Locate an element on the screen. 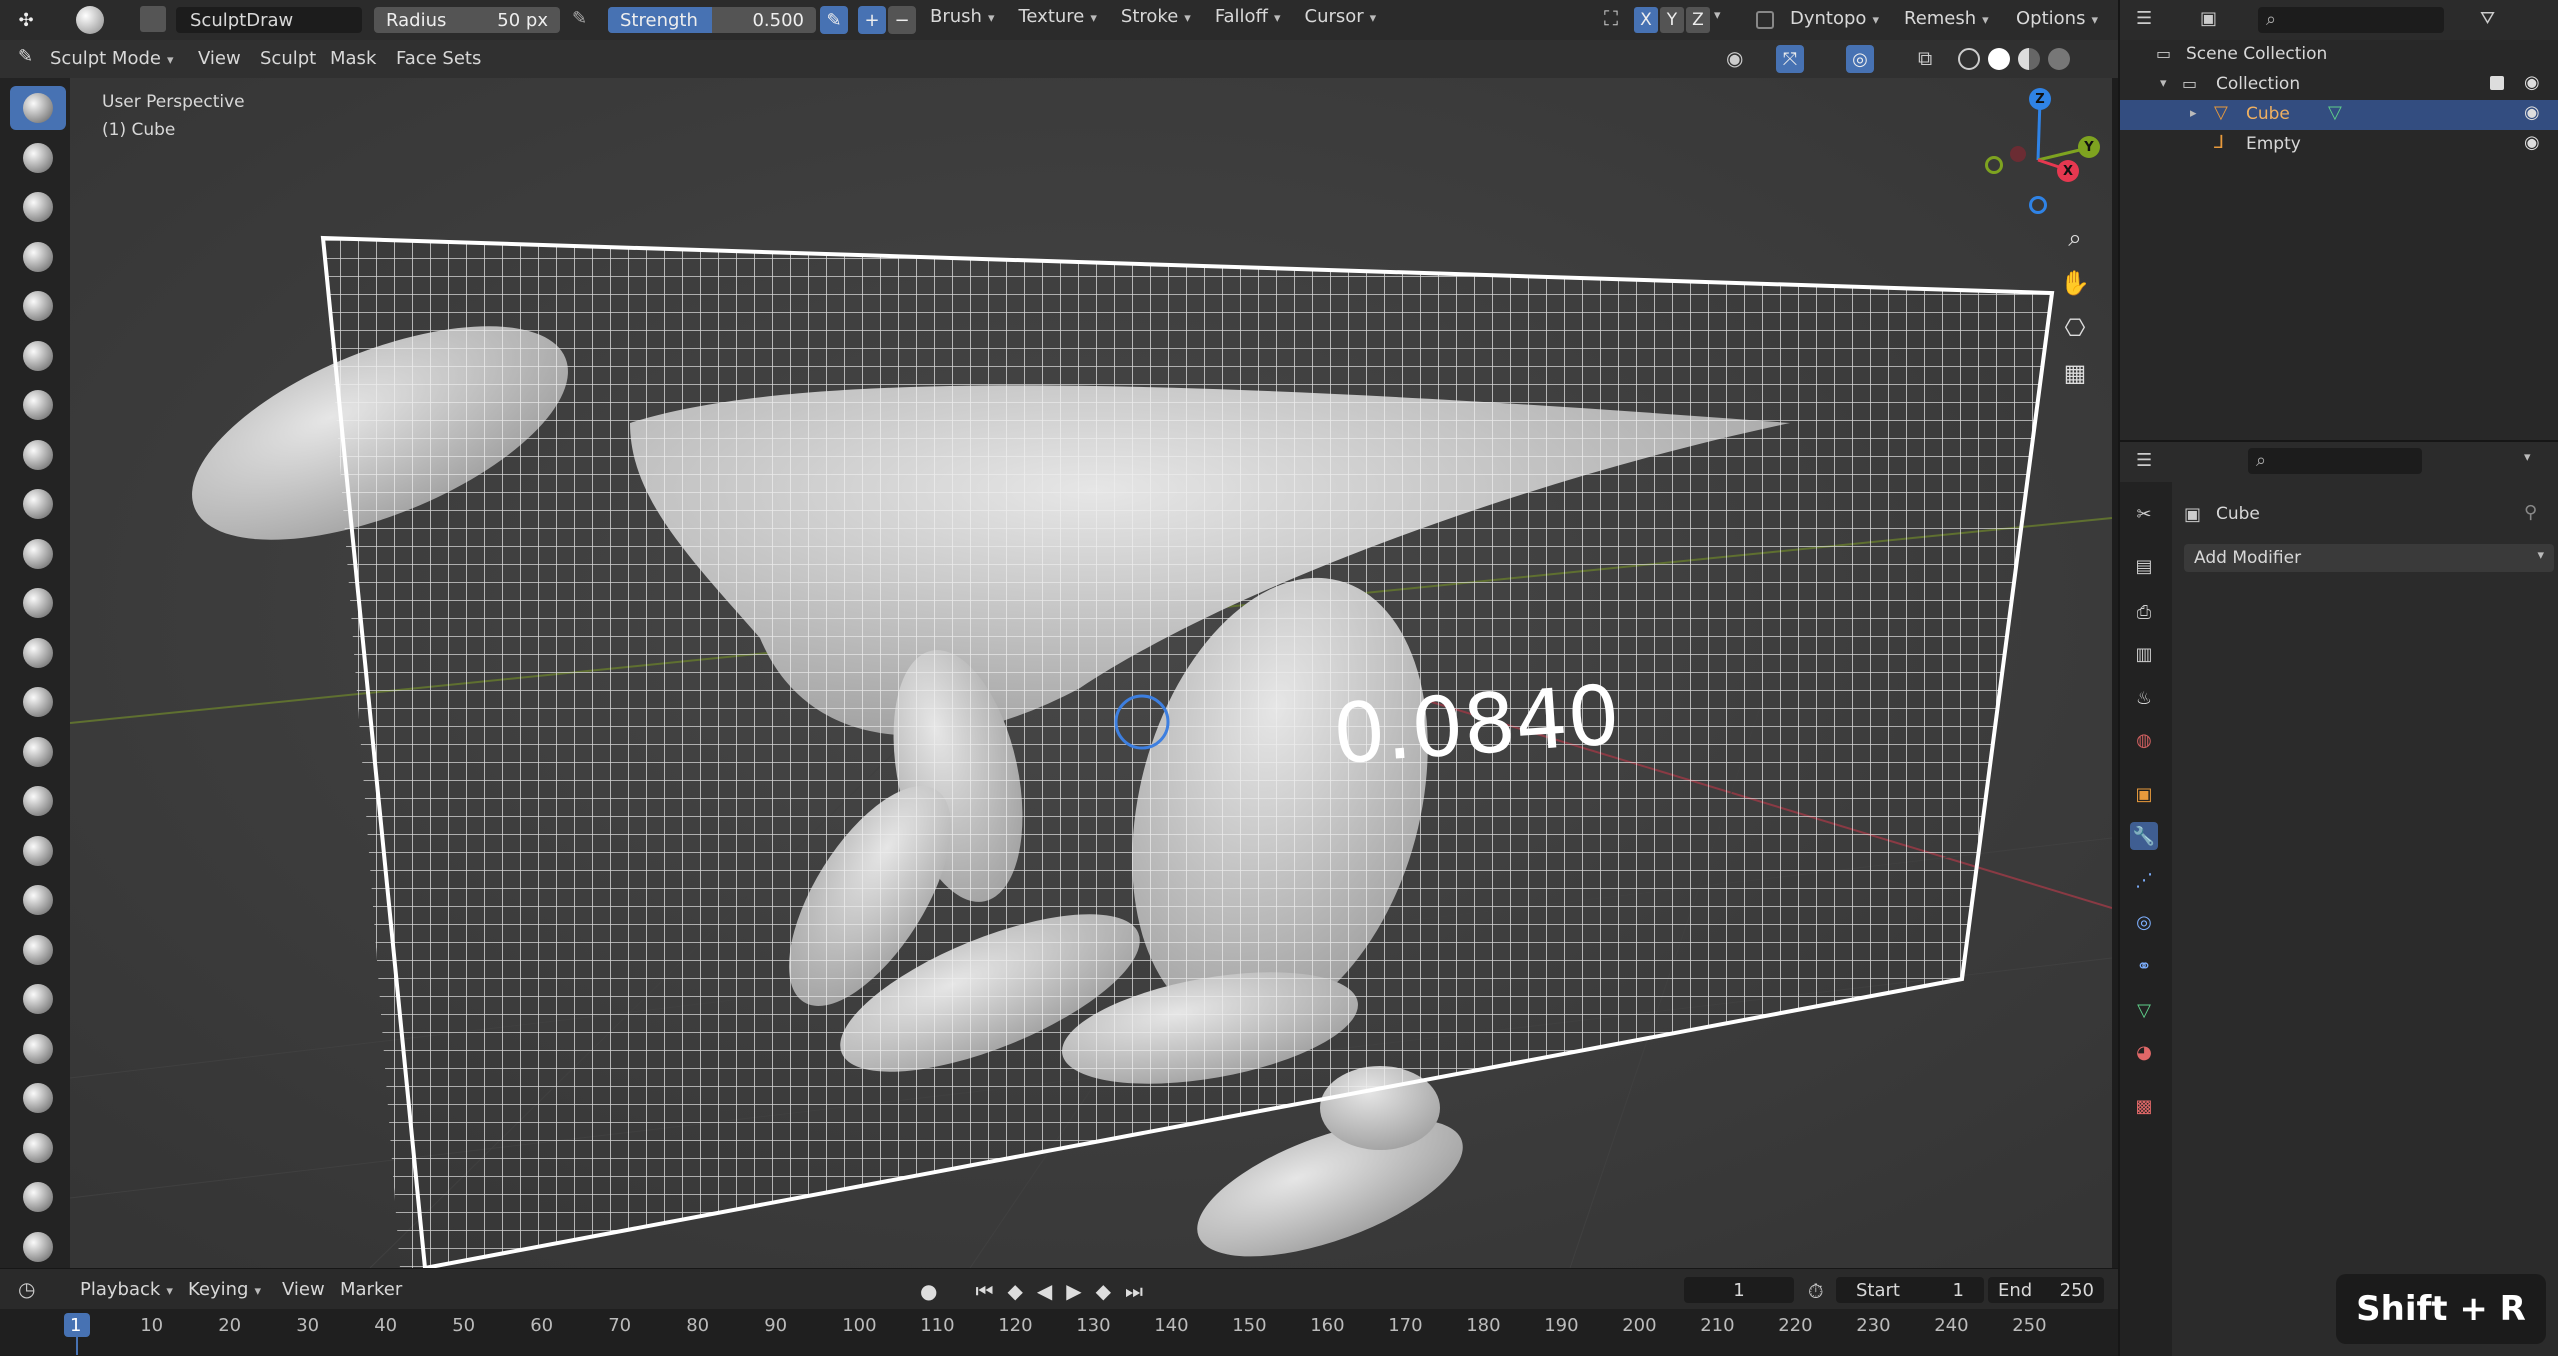 The height and width of the screenshot is (1356, 2558). outliner-row-scene: ▭ Scene Collection is located at coordinates (2339, 55).